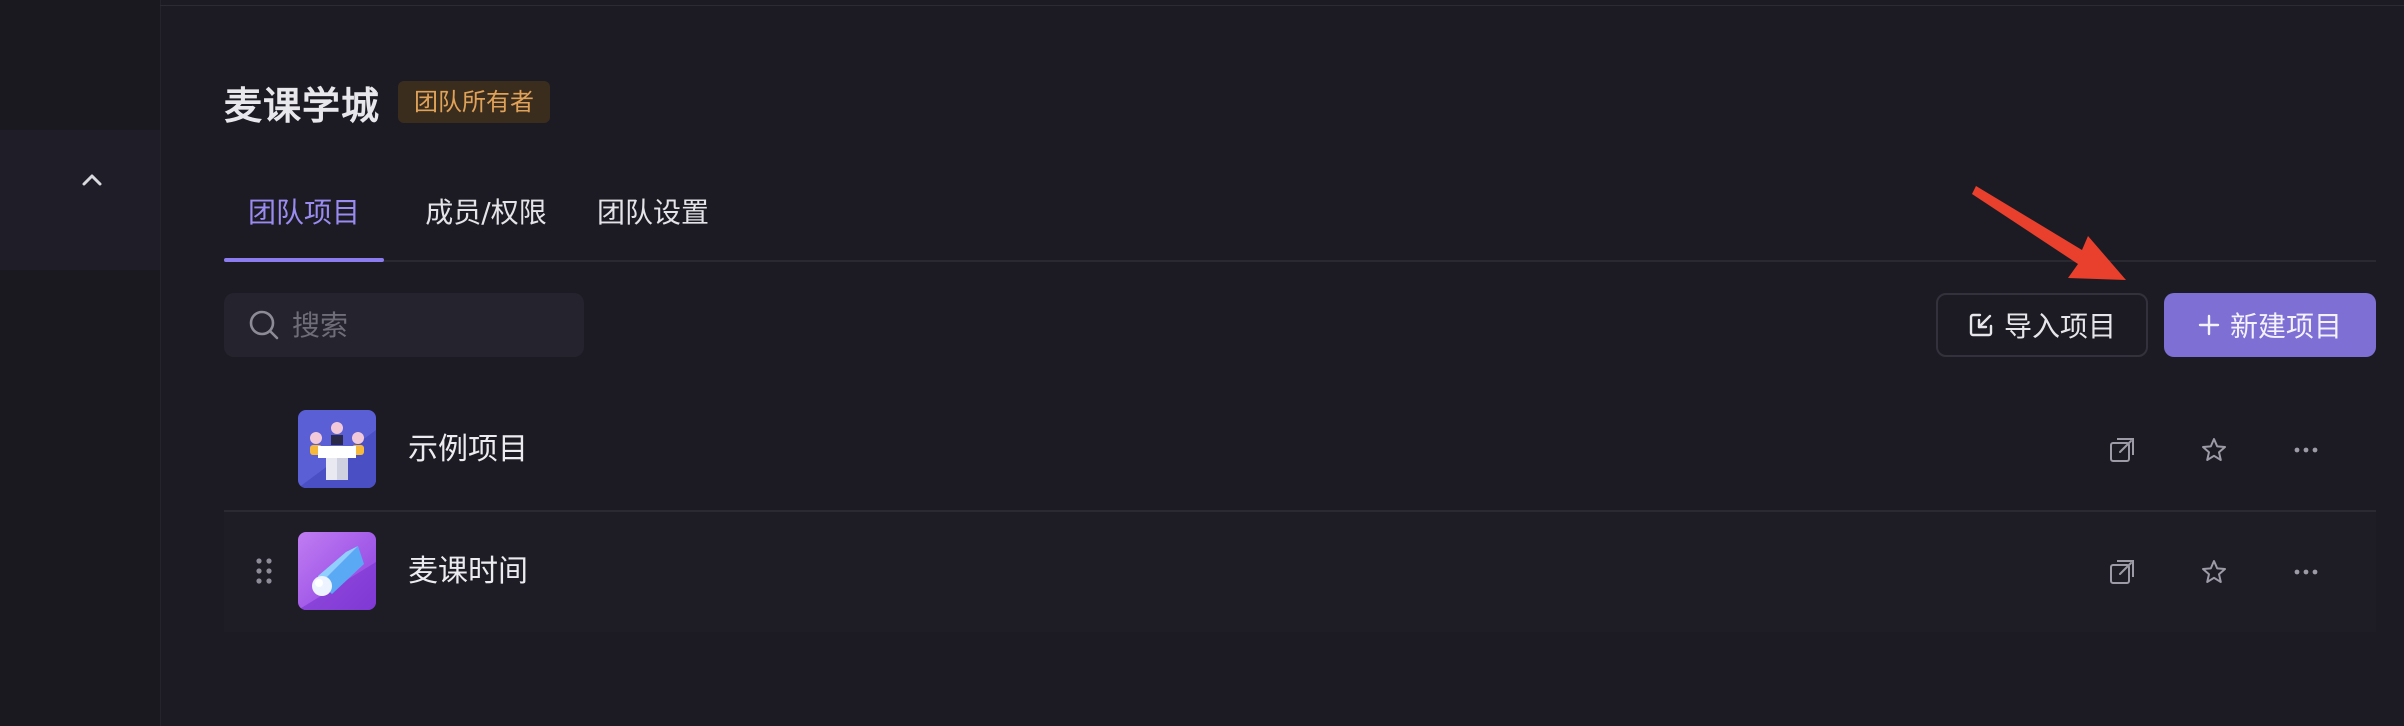  I want to click on import-project-button: 导入项目, so click(2042, 325).